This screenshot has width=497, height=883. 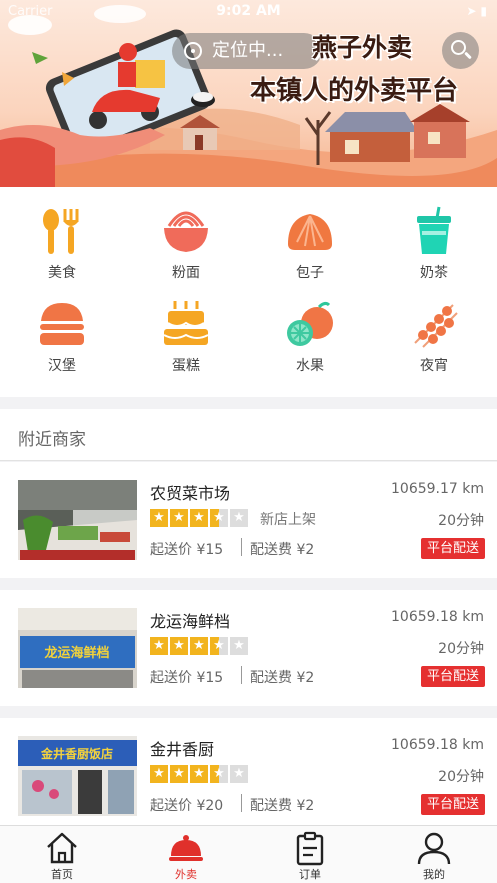 What do you see at coordinates (434, 273) in the screenshot?
I see `category-label: 奶茶` at bounding box center [434, 273].